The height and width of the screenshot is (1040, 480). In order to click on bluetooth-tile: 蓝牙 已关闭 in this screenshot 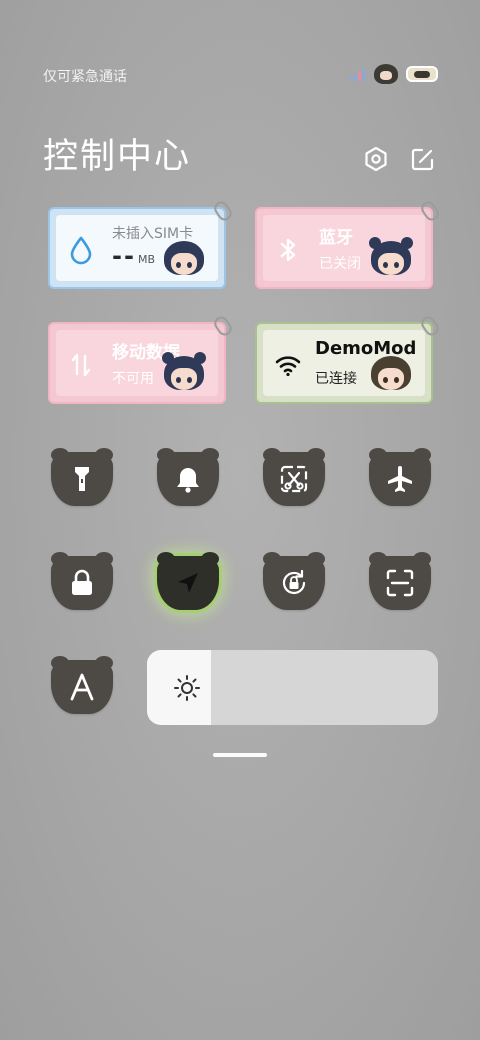, I will do `click(348, 243)`.